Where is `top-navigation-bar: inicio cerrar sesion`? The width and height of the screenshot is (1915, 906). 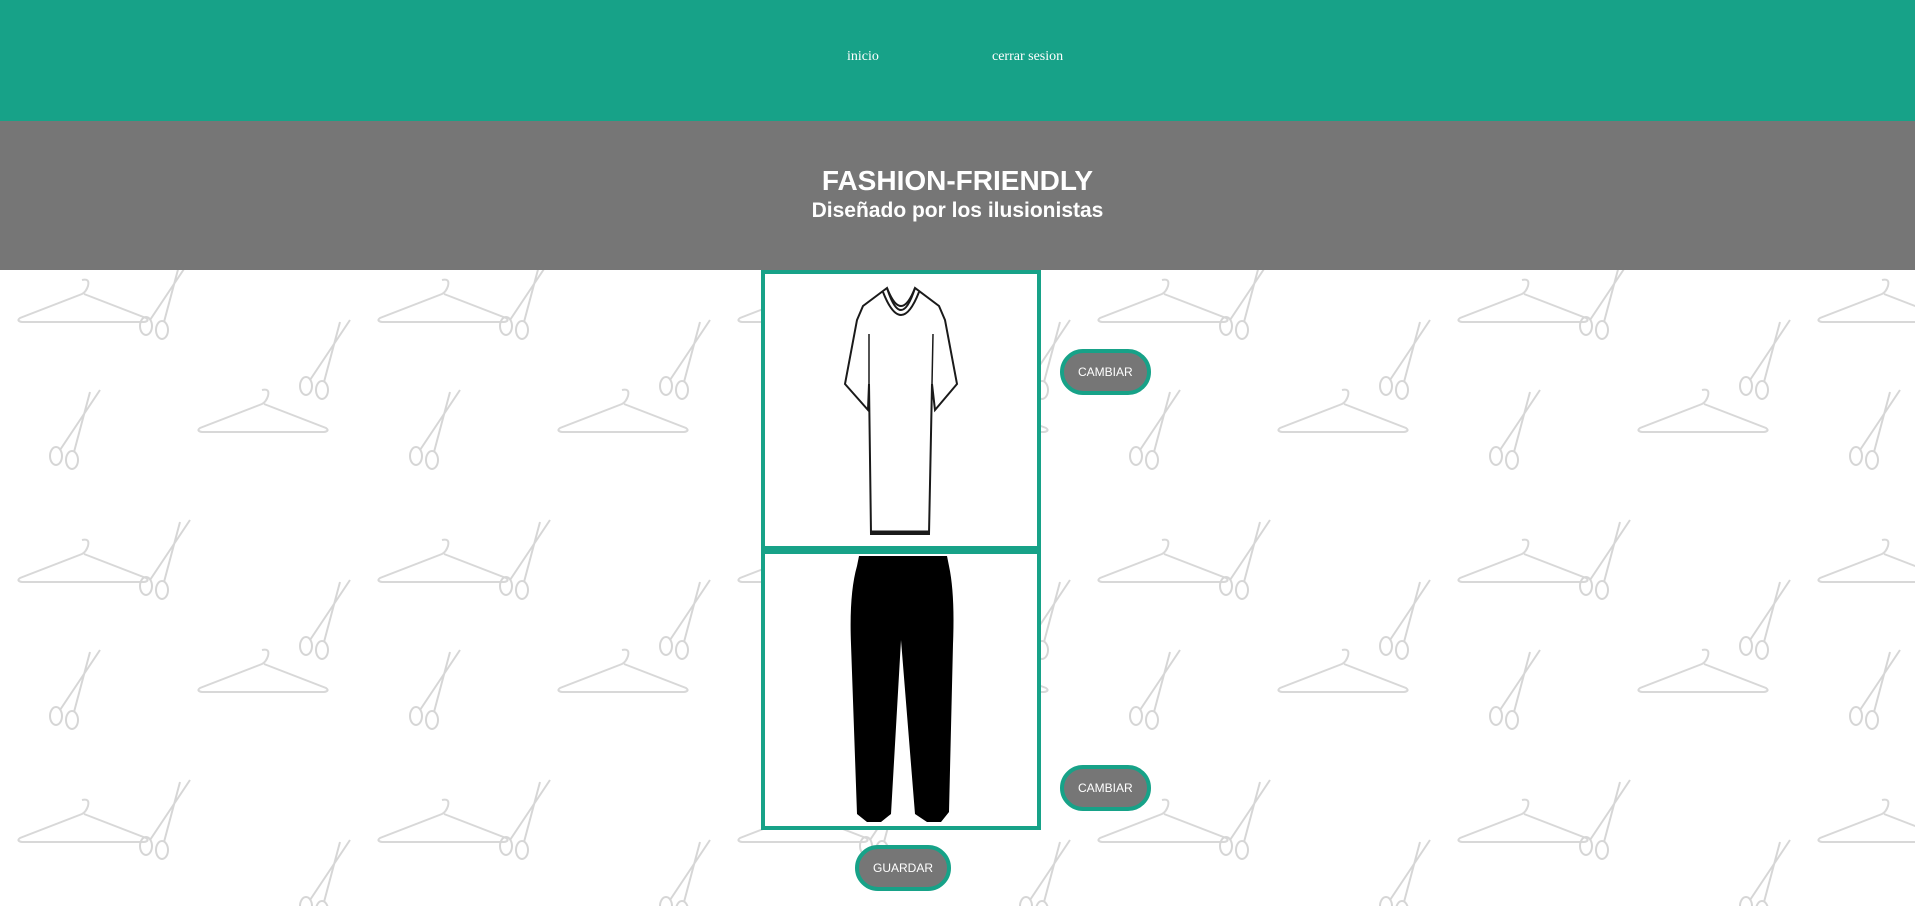 top-navigation-bar: inicio cerrar sesion is located at coordinates (957, 60).